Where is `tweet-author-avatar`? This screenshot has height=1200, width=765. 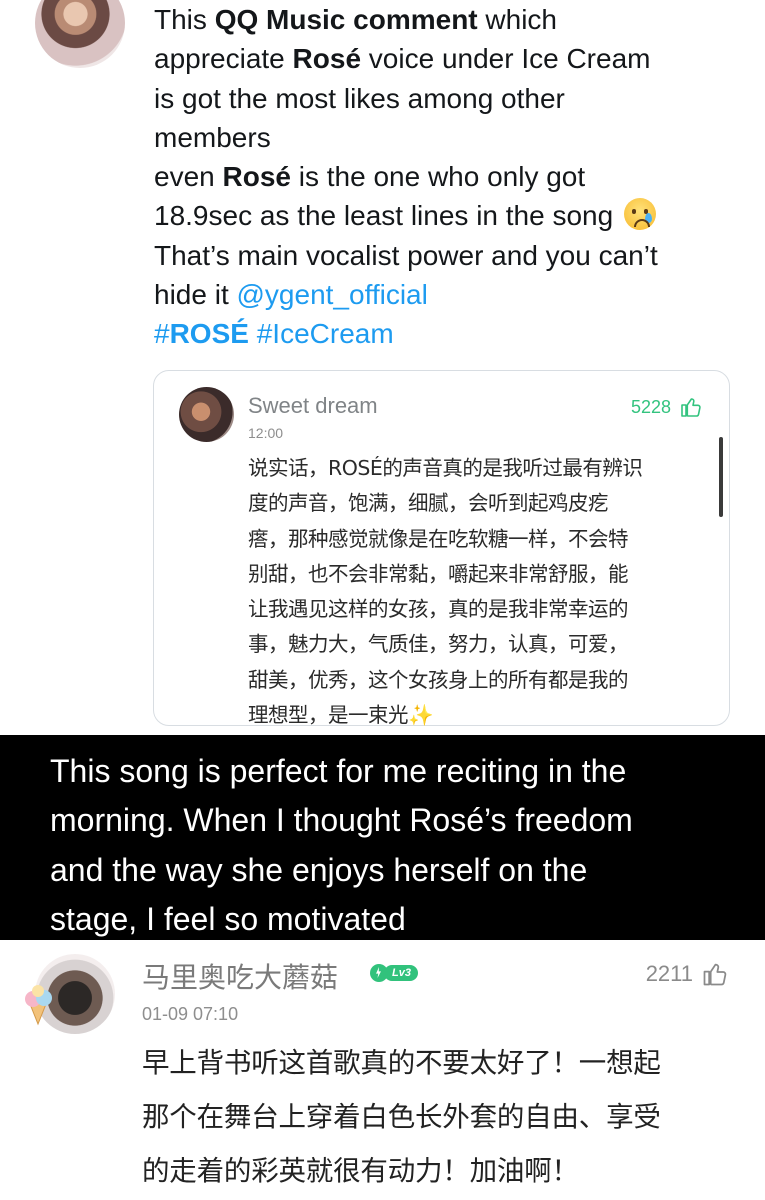 tweet-author-avatar is located at coordinates (80, 34).